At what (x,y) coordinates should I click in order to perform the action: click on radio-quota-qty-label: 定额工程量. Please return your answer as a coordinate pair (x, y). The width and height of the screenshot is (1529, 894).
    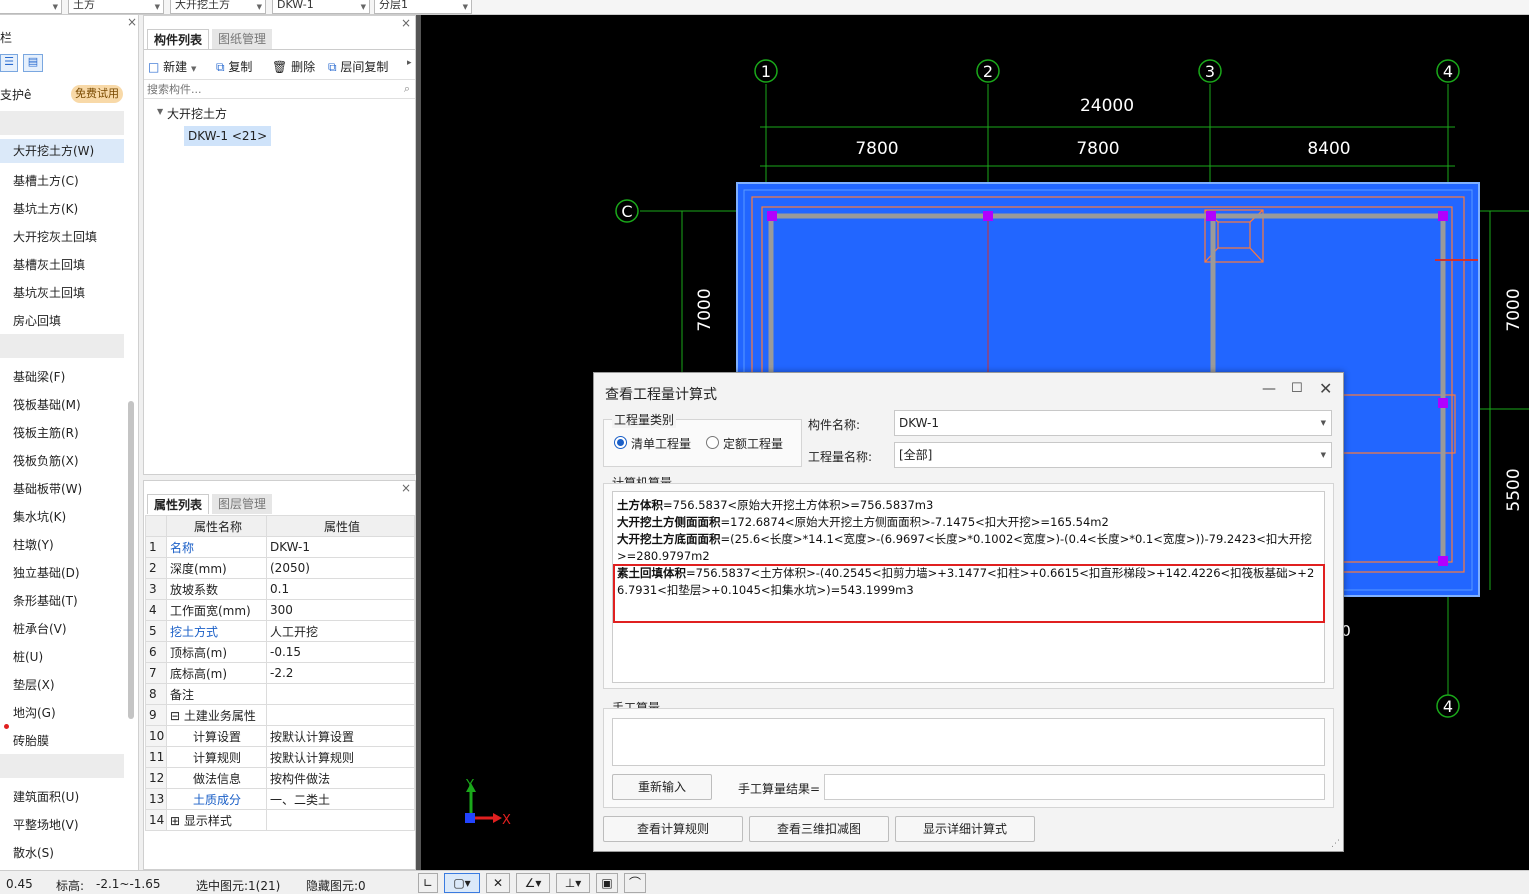
    Looking at the image, I should click on (753, 443).